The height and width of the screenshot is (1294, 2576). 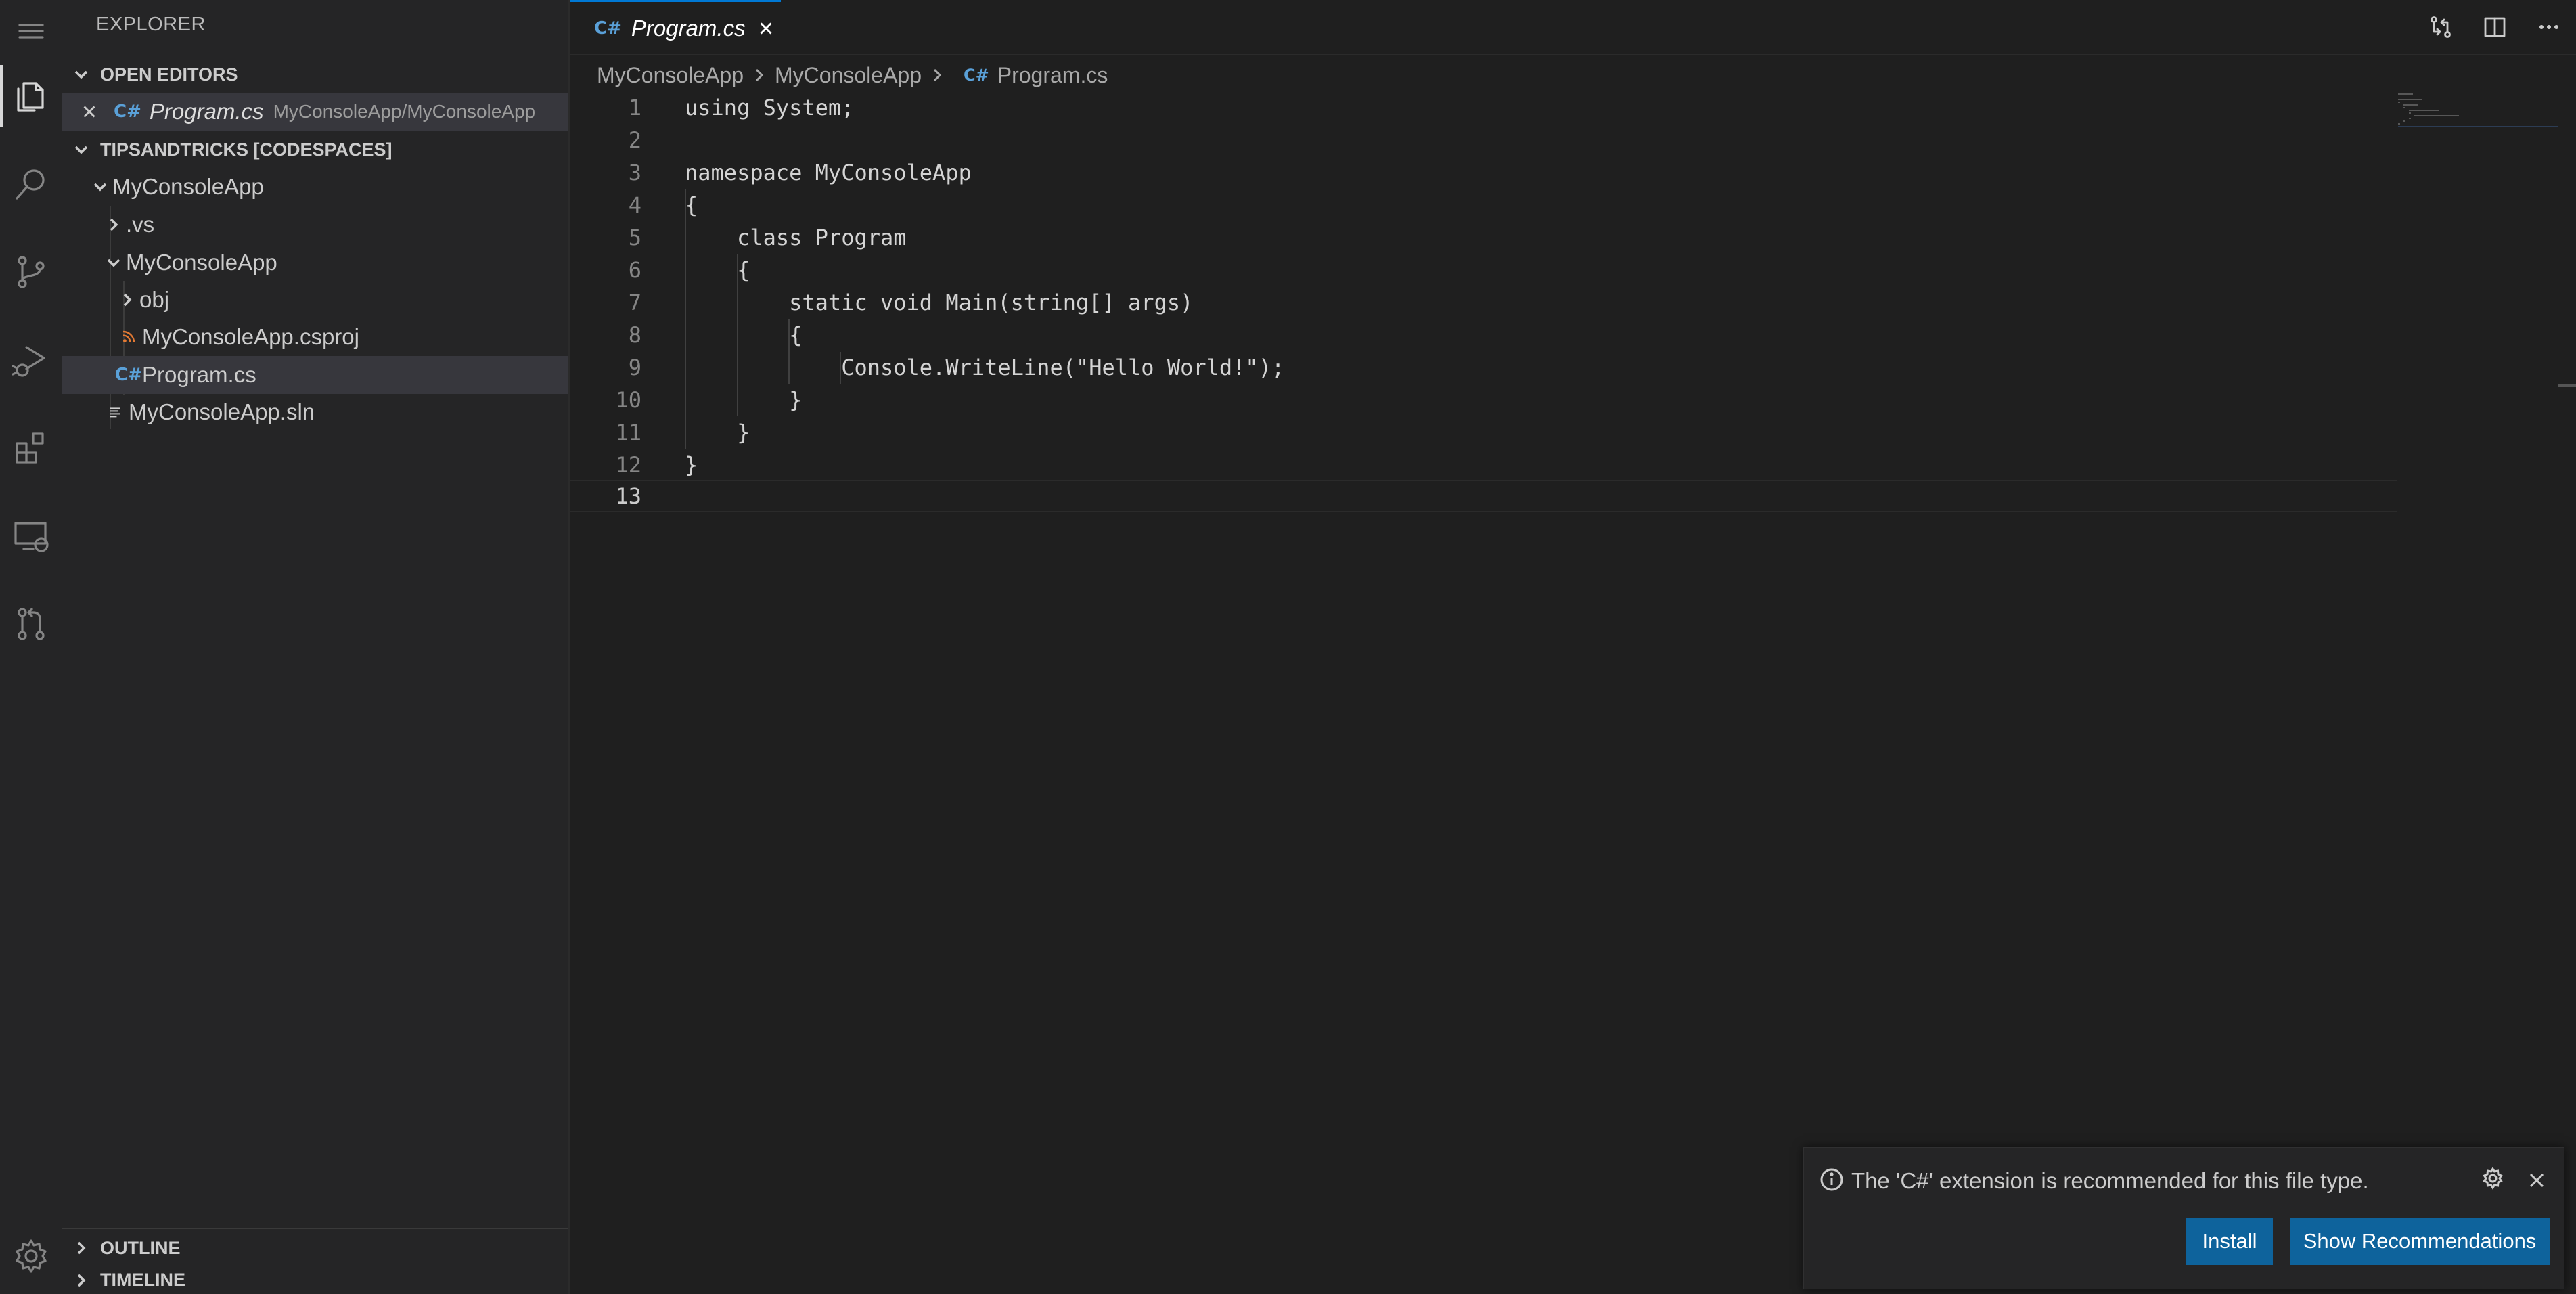 What do you see at coordinates (634, 172) in the screenshot?
I see `line-number: 3` at bounding box center [634, 172].